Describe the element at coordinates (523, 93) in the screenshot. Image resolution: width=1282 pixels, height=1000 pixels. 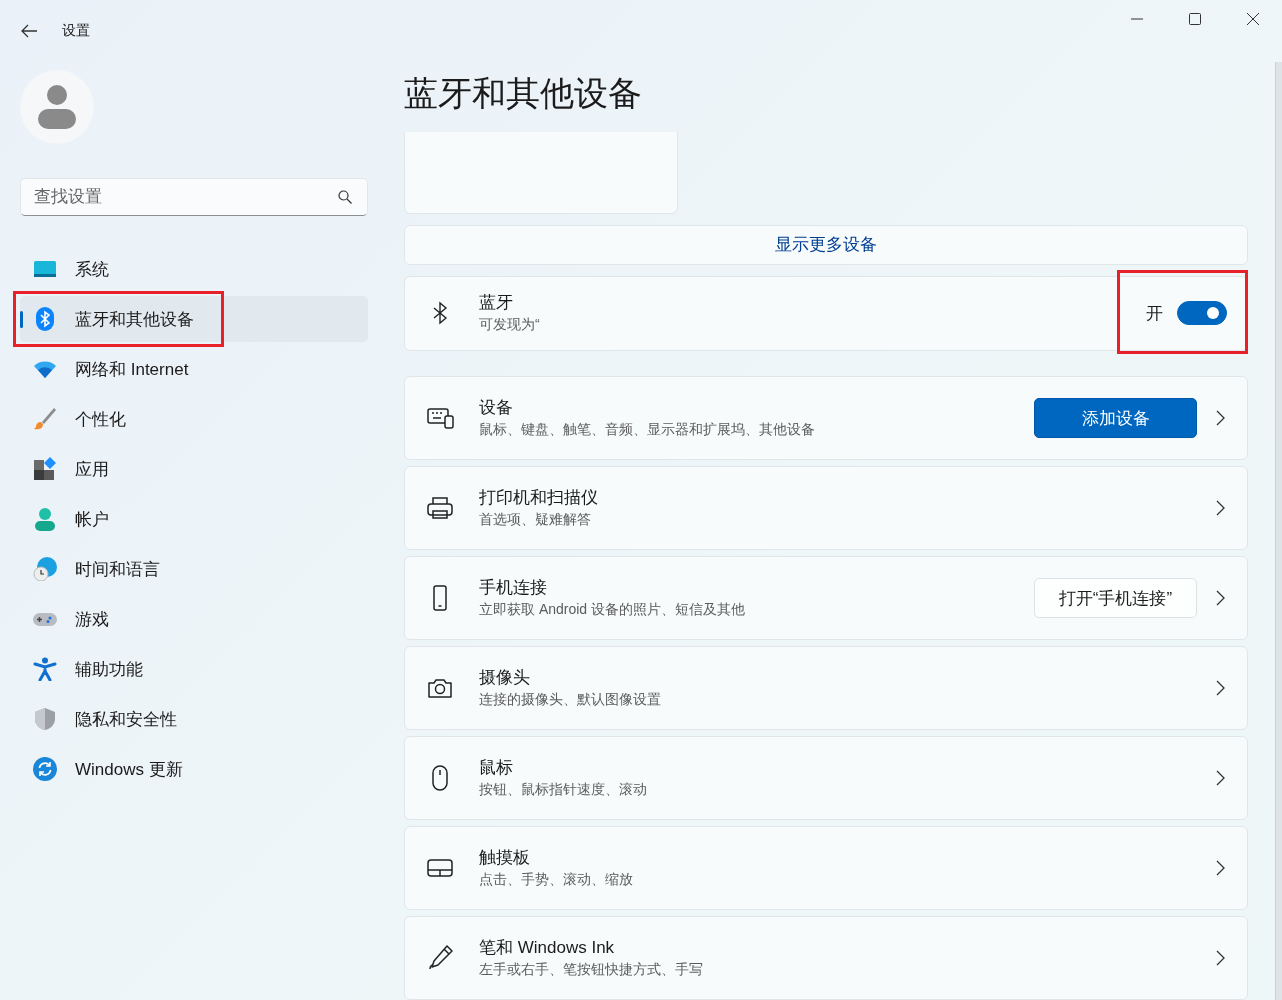
I see `page-title: 蓝牙和其他设备` at that location.